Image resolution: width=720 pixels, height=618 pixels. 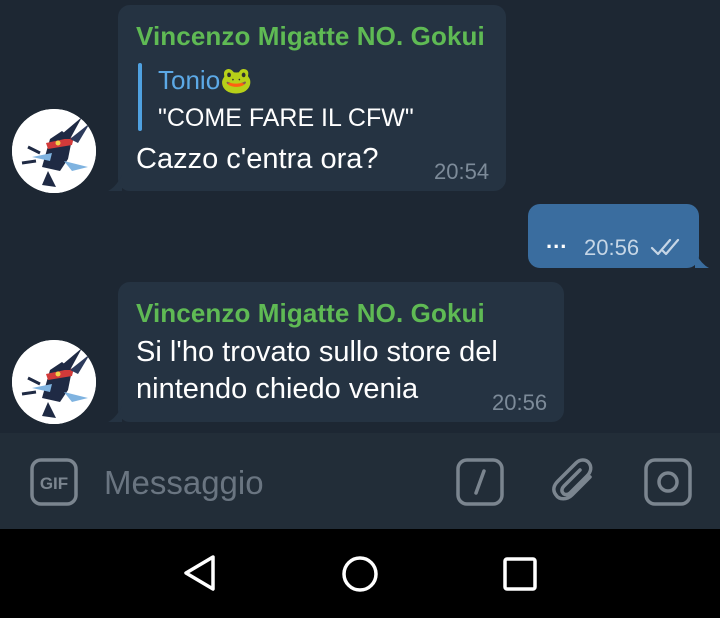 I want to click on svg-text: GIF, so click(x=54, y=483).